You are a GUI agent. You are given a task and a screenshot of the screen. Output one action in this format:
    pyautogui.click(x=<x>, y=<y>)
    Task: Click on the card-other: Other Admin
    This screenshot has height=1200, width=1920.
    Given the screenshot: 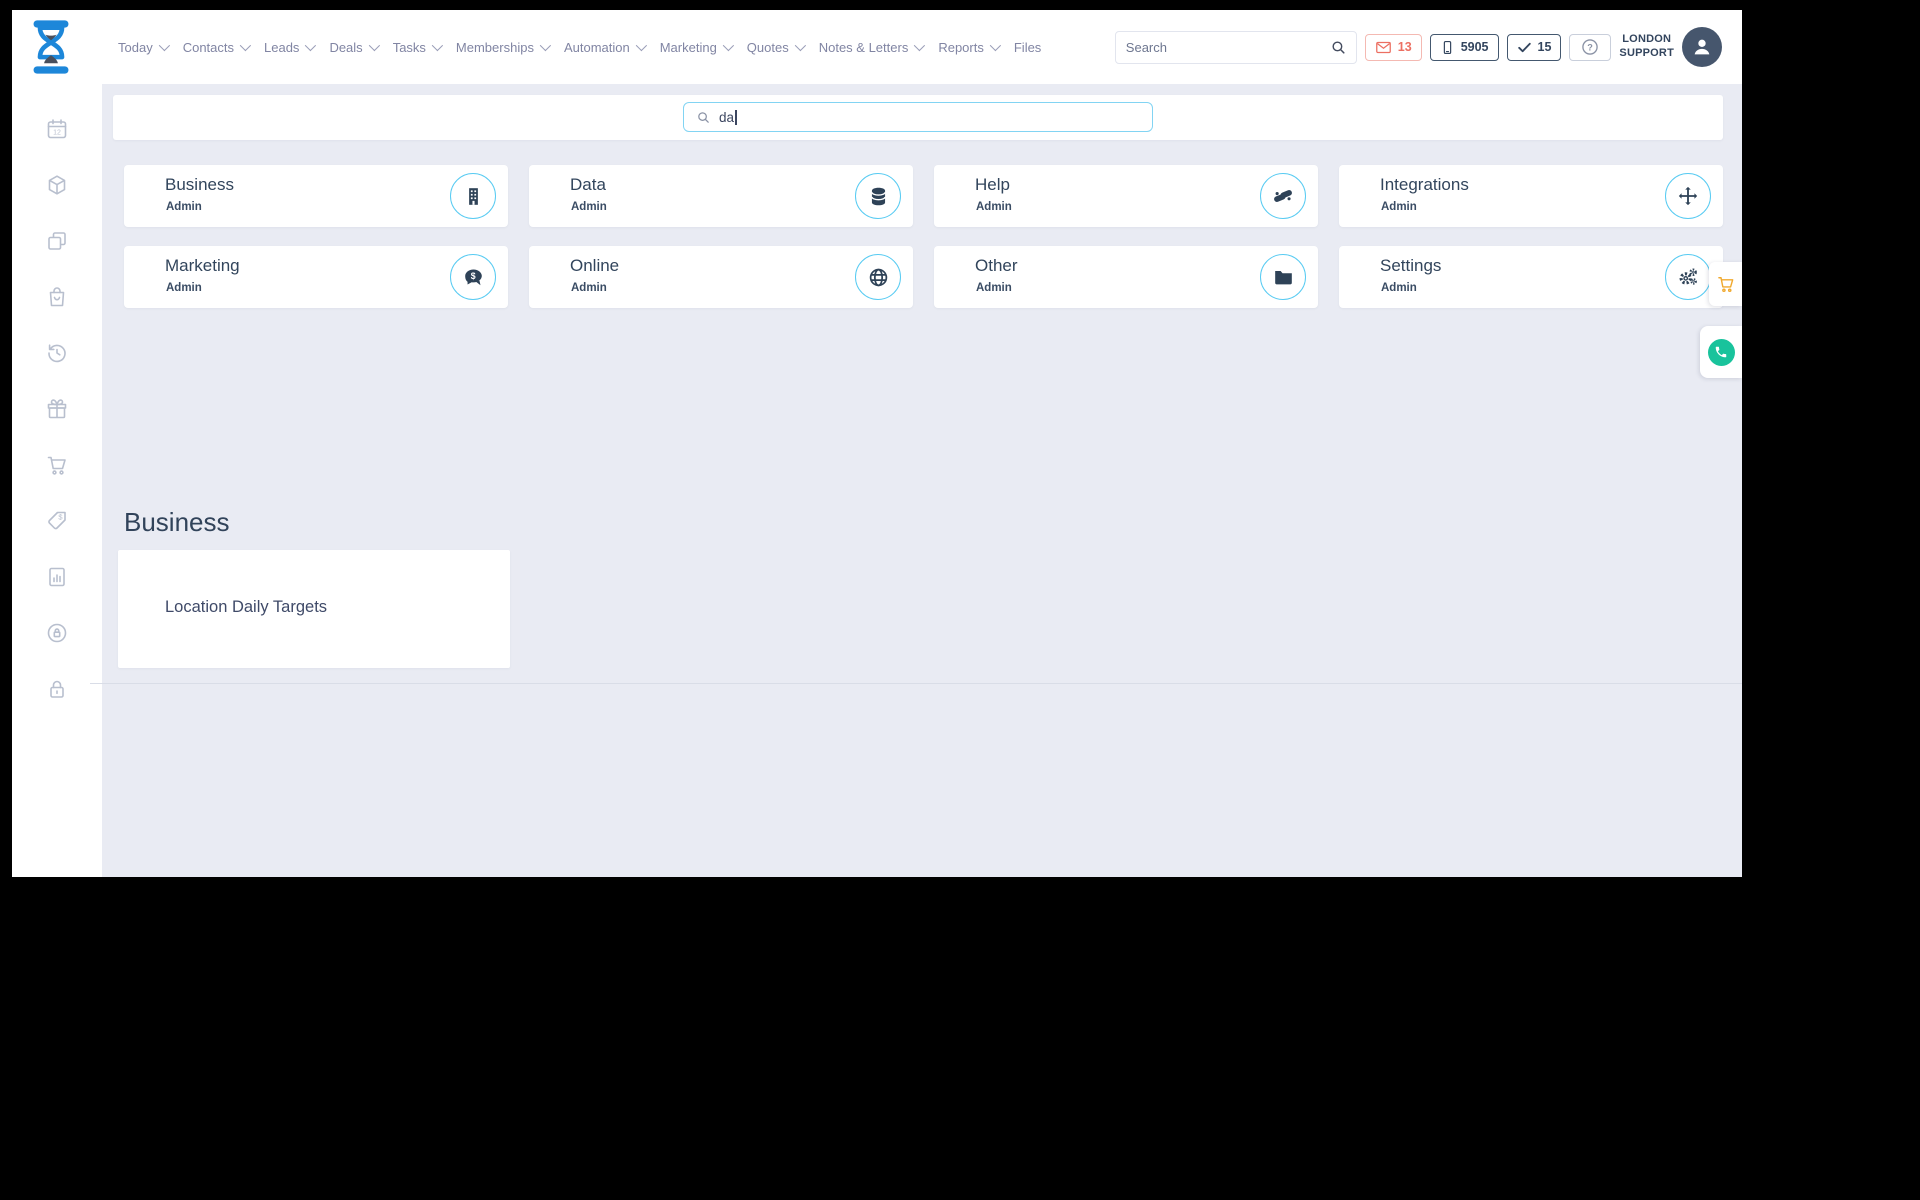 What is the action you would take?
    pyautogui.click(x=1126, y=277)
    